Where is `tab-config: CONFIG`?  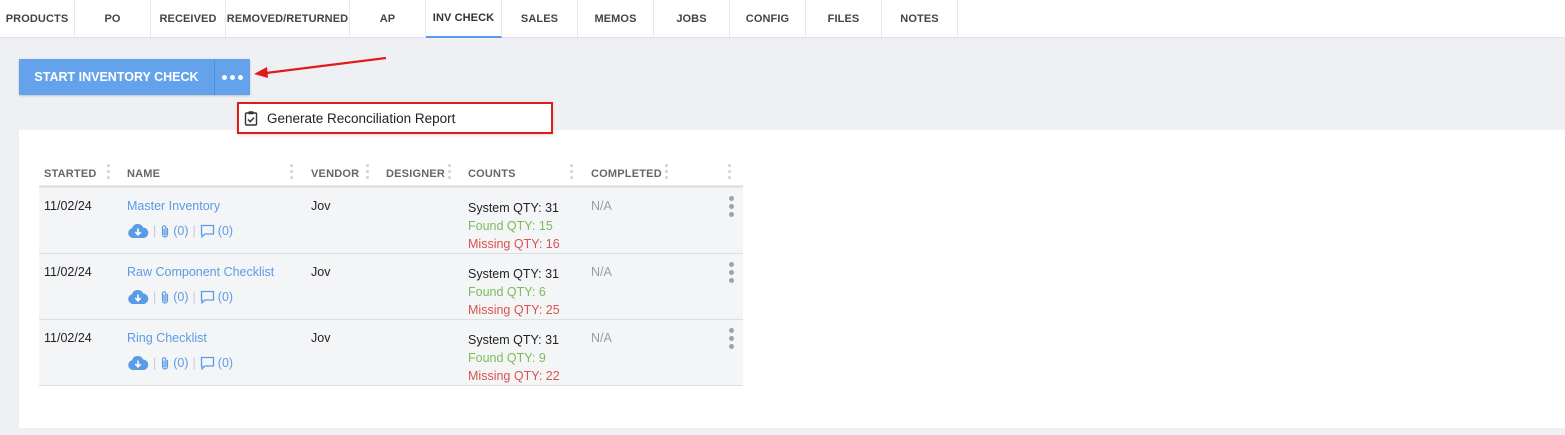
tab-config: CONFIG is located at coordinates (768, 19).